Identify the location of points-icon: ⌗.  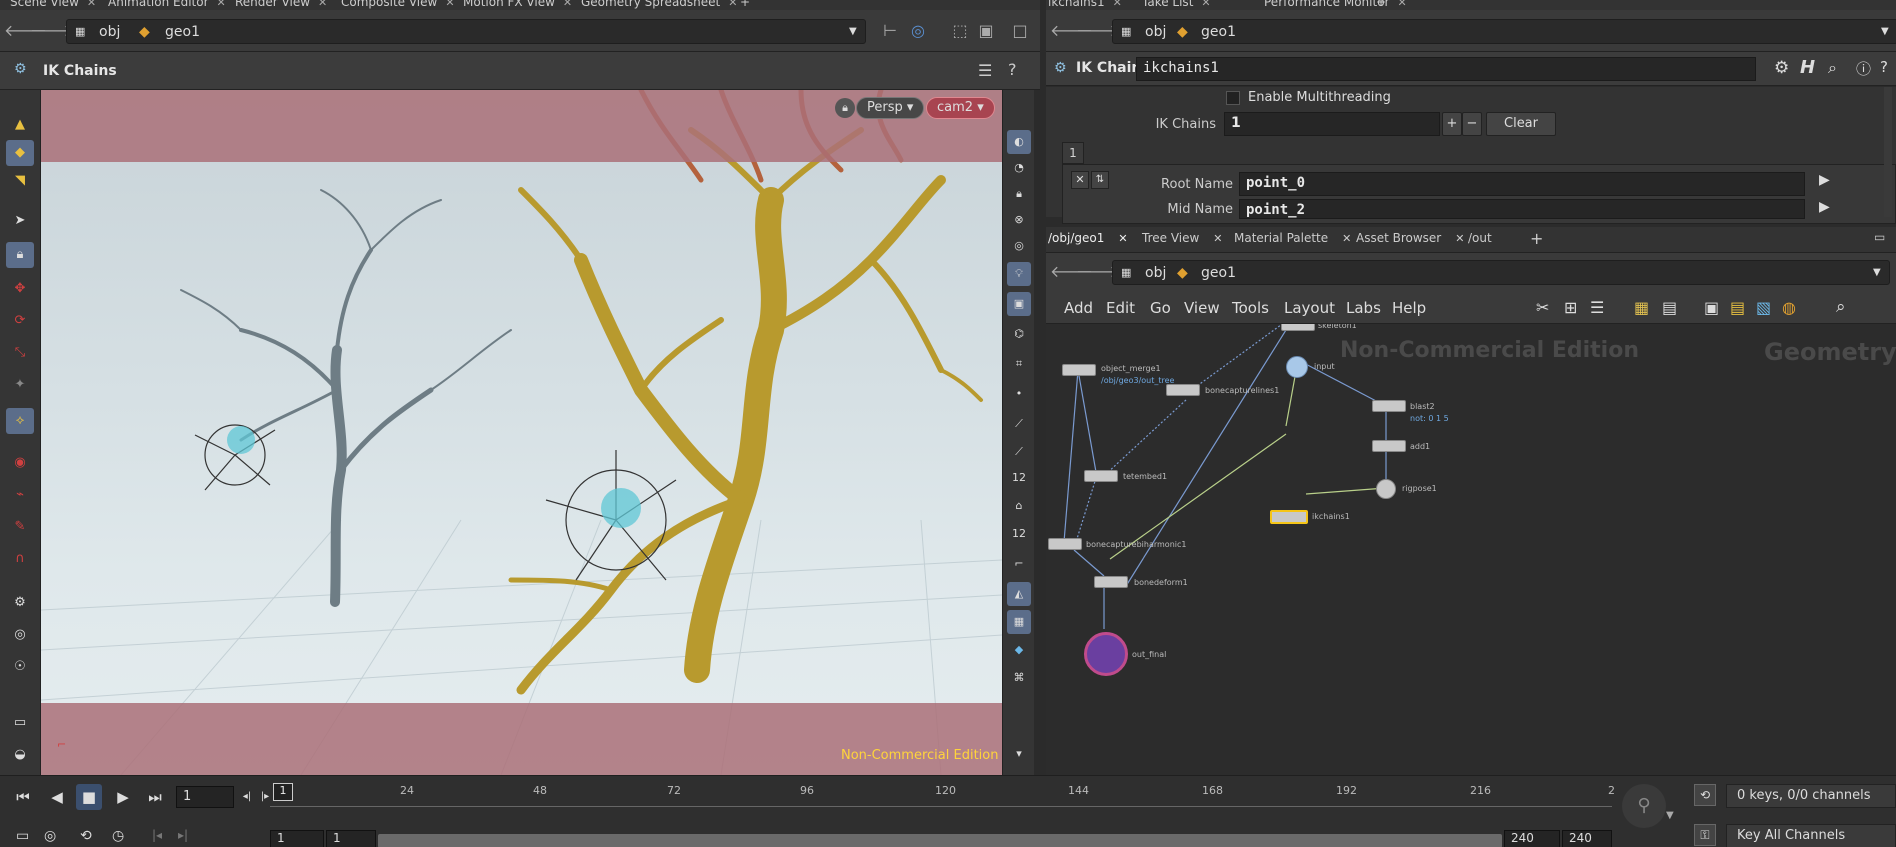
(1019, 364).